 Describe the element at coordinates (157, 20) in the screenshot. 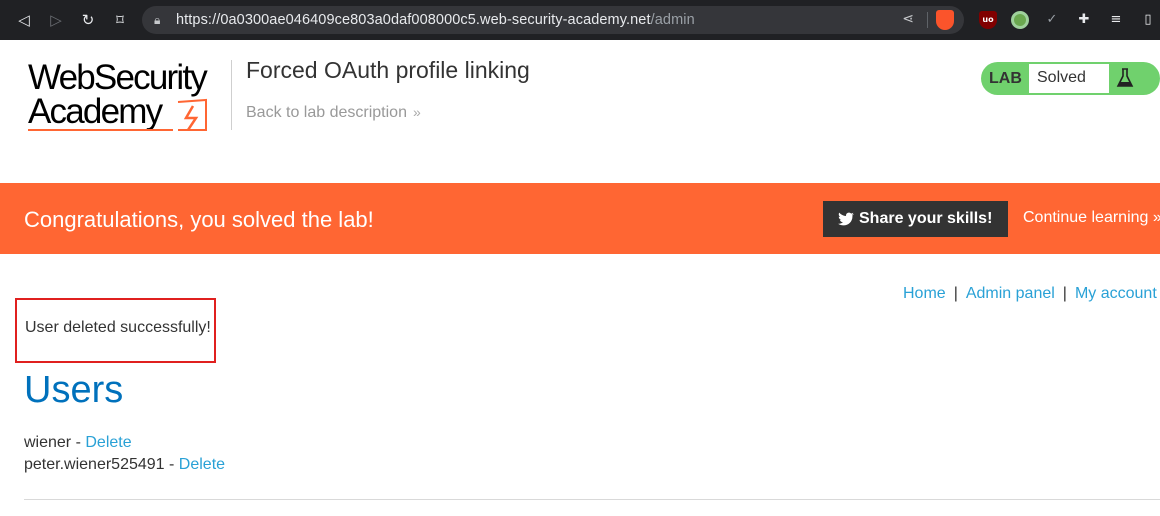

I see `lock-icon: 🔒︎` at that location.